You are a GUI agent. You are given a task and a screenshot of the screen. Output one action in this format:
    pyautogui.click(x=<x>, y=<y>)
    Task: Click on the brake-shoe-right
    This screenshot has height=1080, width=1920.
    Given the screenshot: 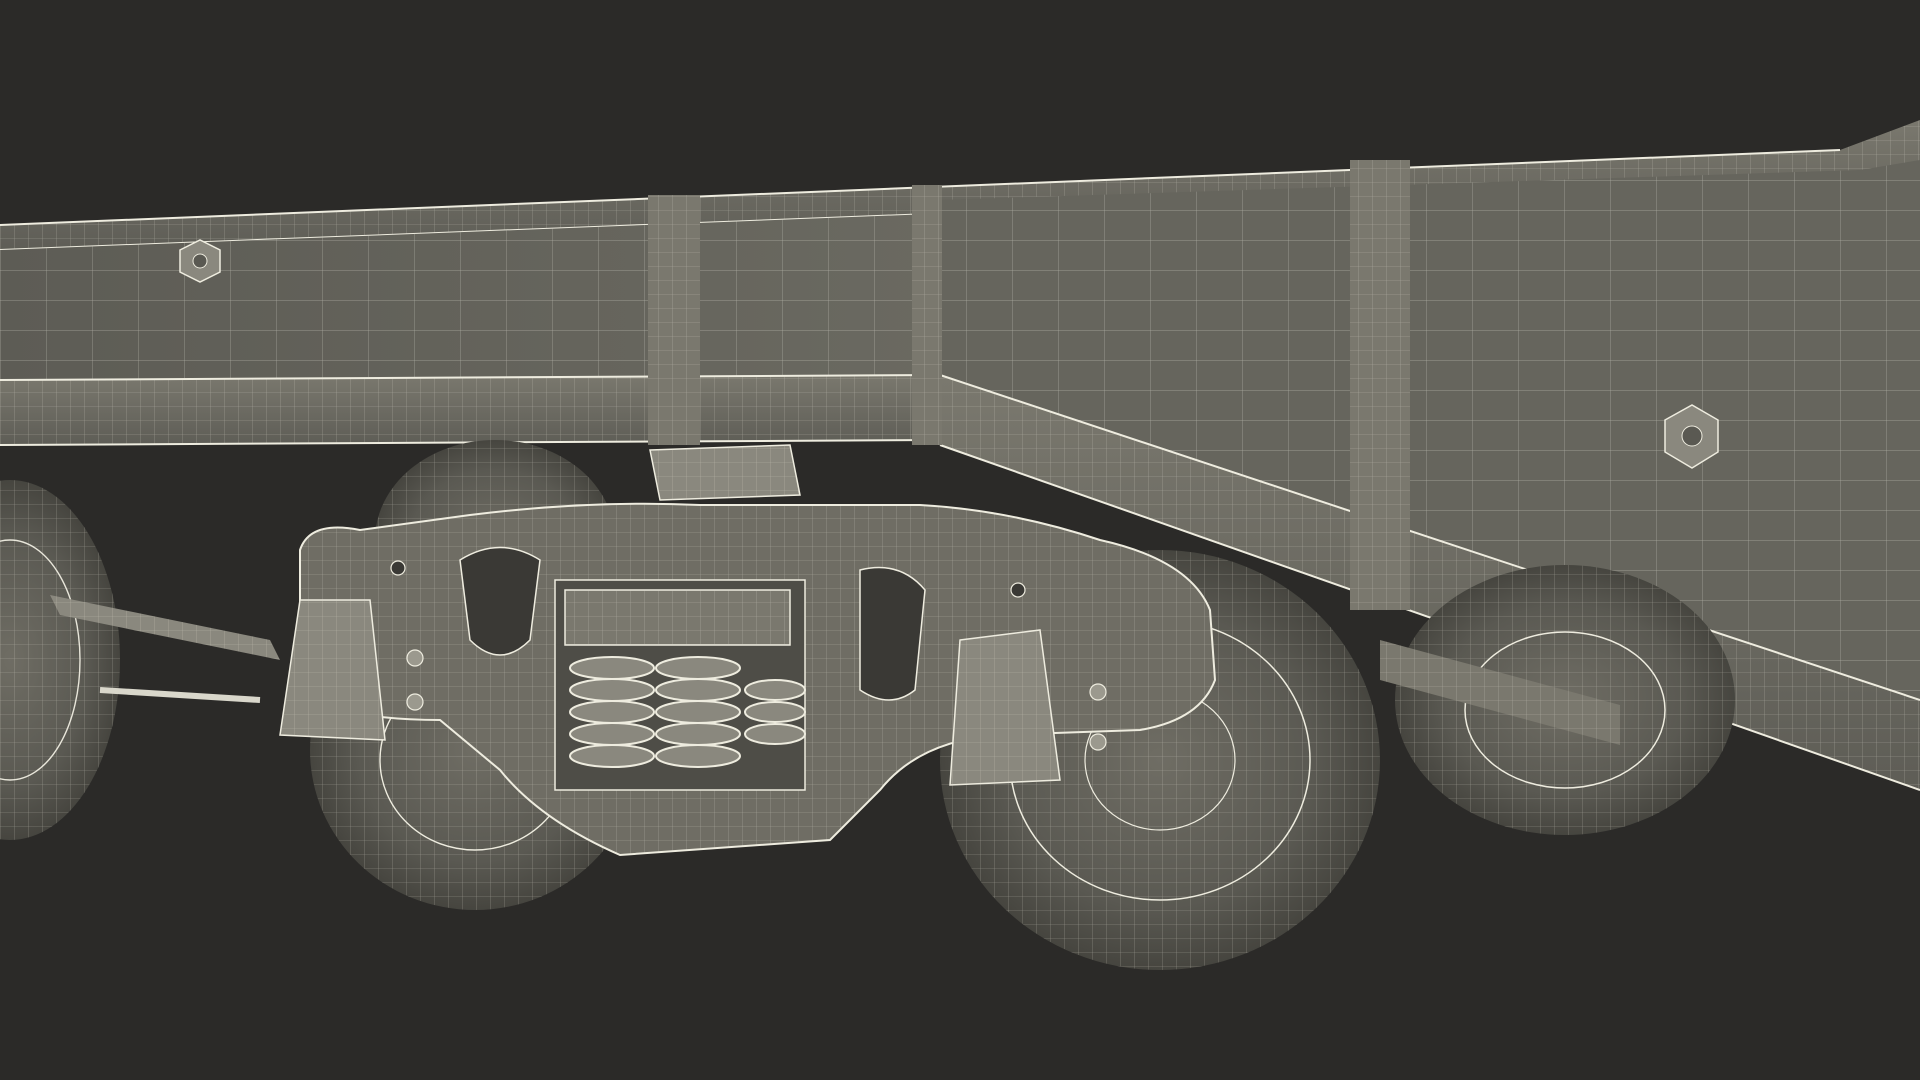 What is the action you would take?
    pyautogui.click(x=1005, y=707)
    